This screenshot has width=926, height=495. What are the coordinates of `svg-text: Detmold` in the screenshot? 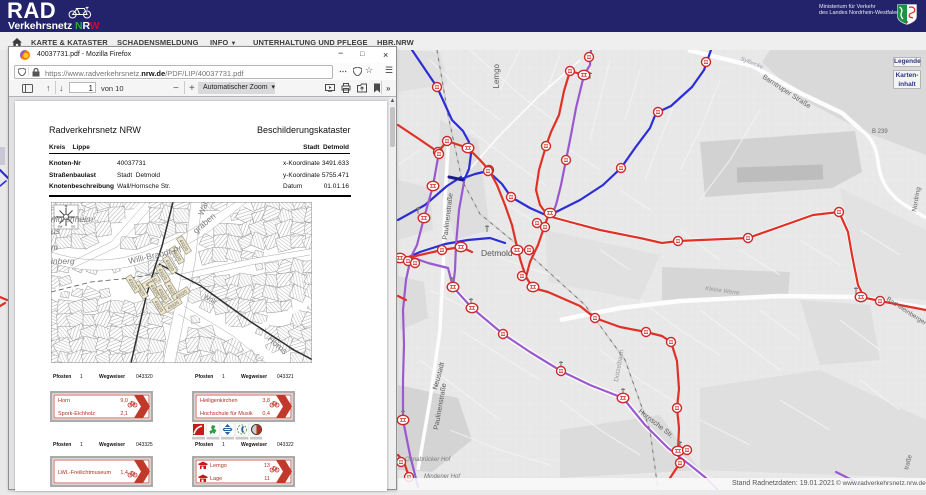 It's located at (497, 253).